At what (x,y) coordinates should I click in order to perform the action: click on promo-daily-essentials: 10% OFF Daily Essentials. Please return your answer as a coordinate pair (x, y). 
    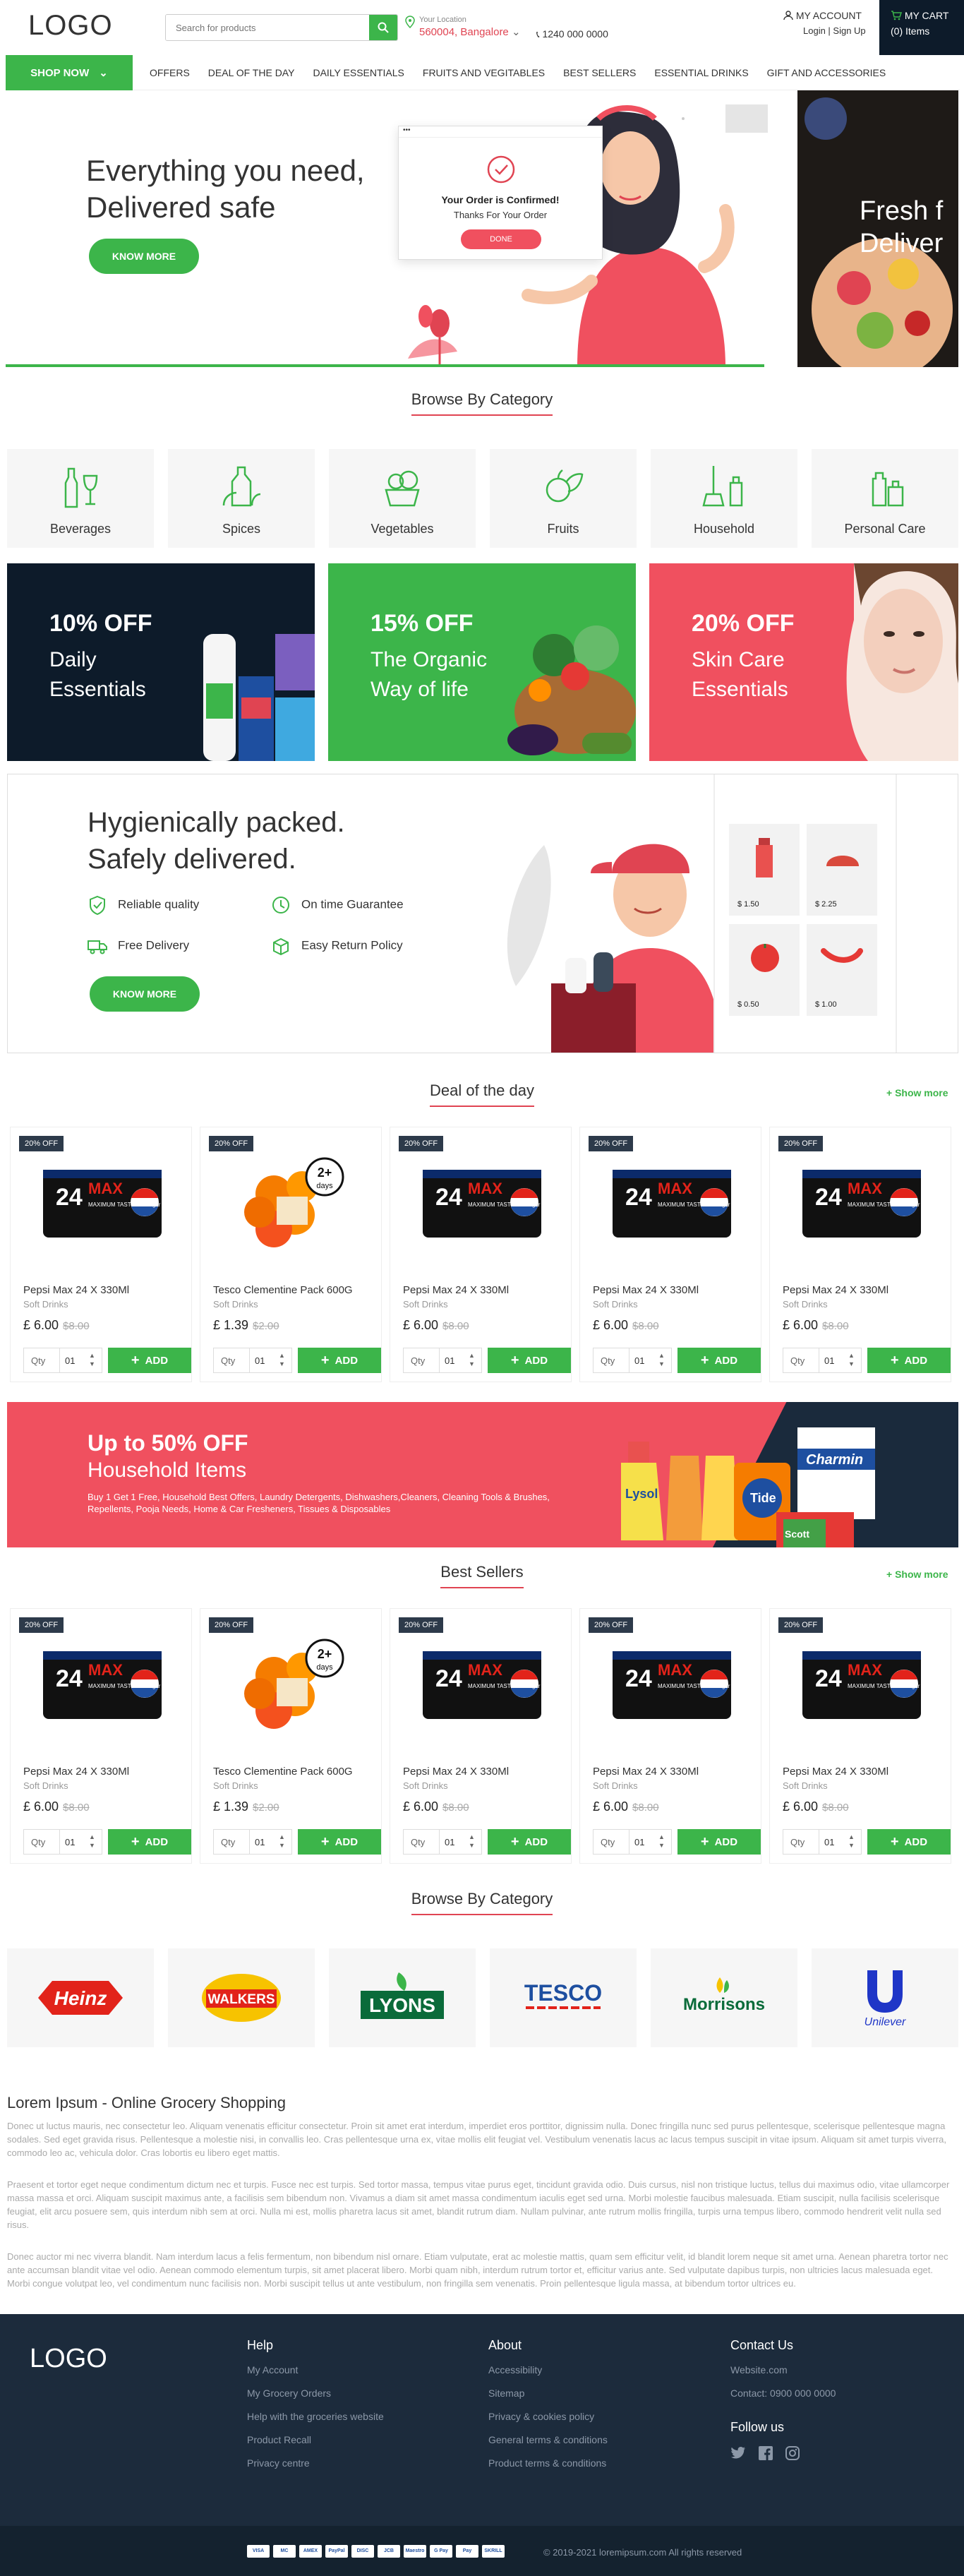
    Looking at the image, I should click on (161, 662).